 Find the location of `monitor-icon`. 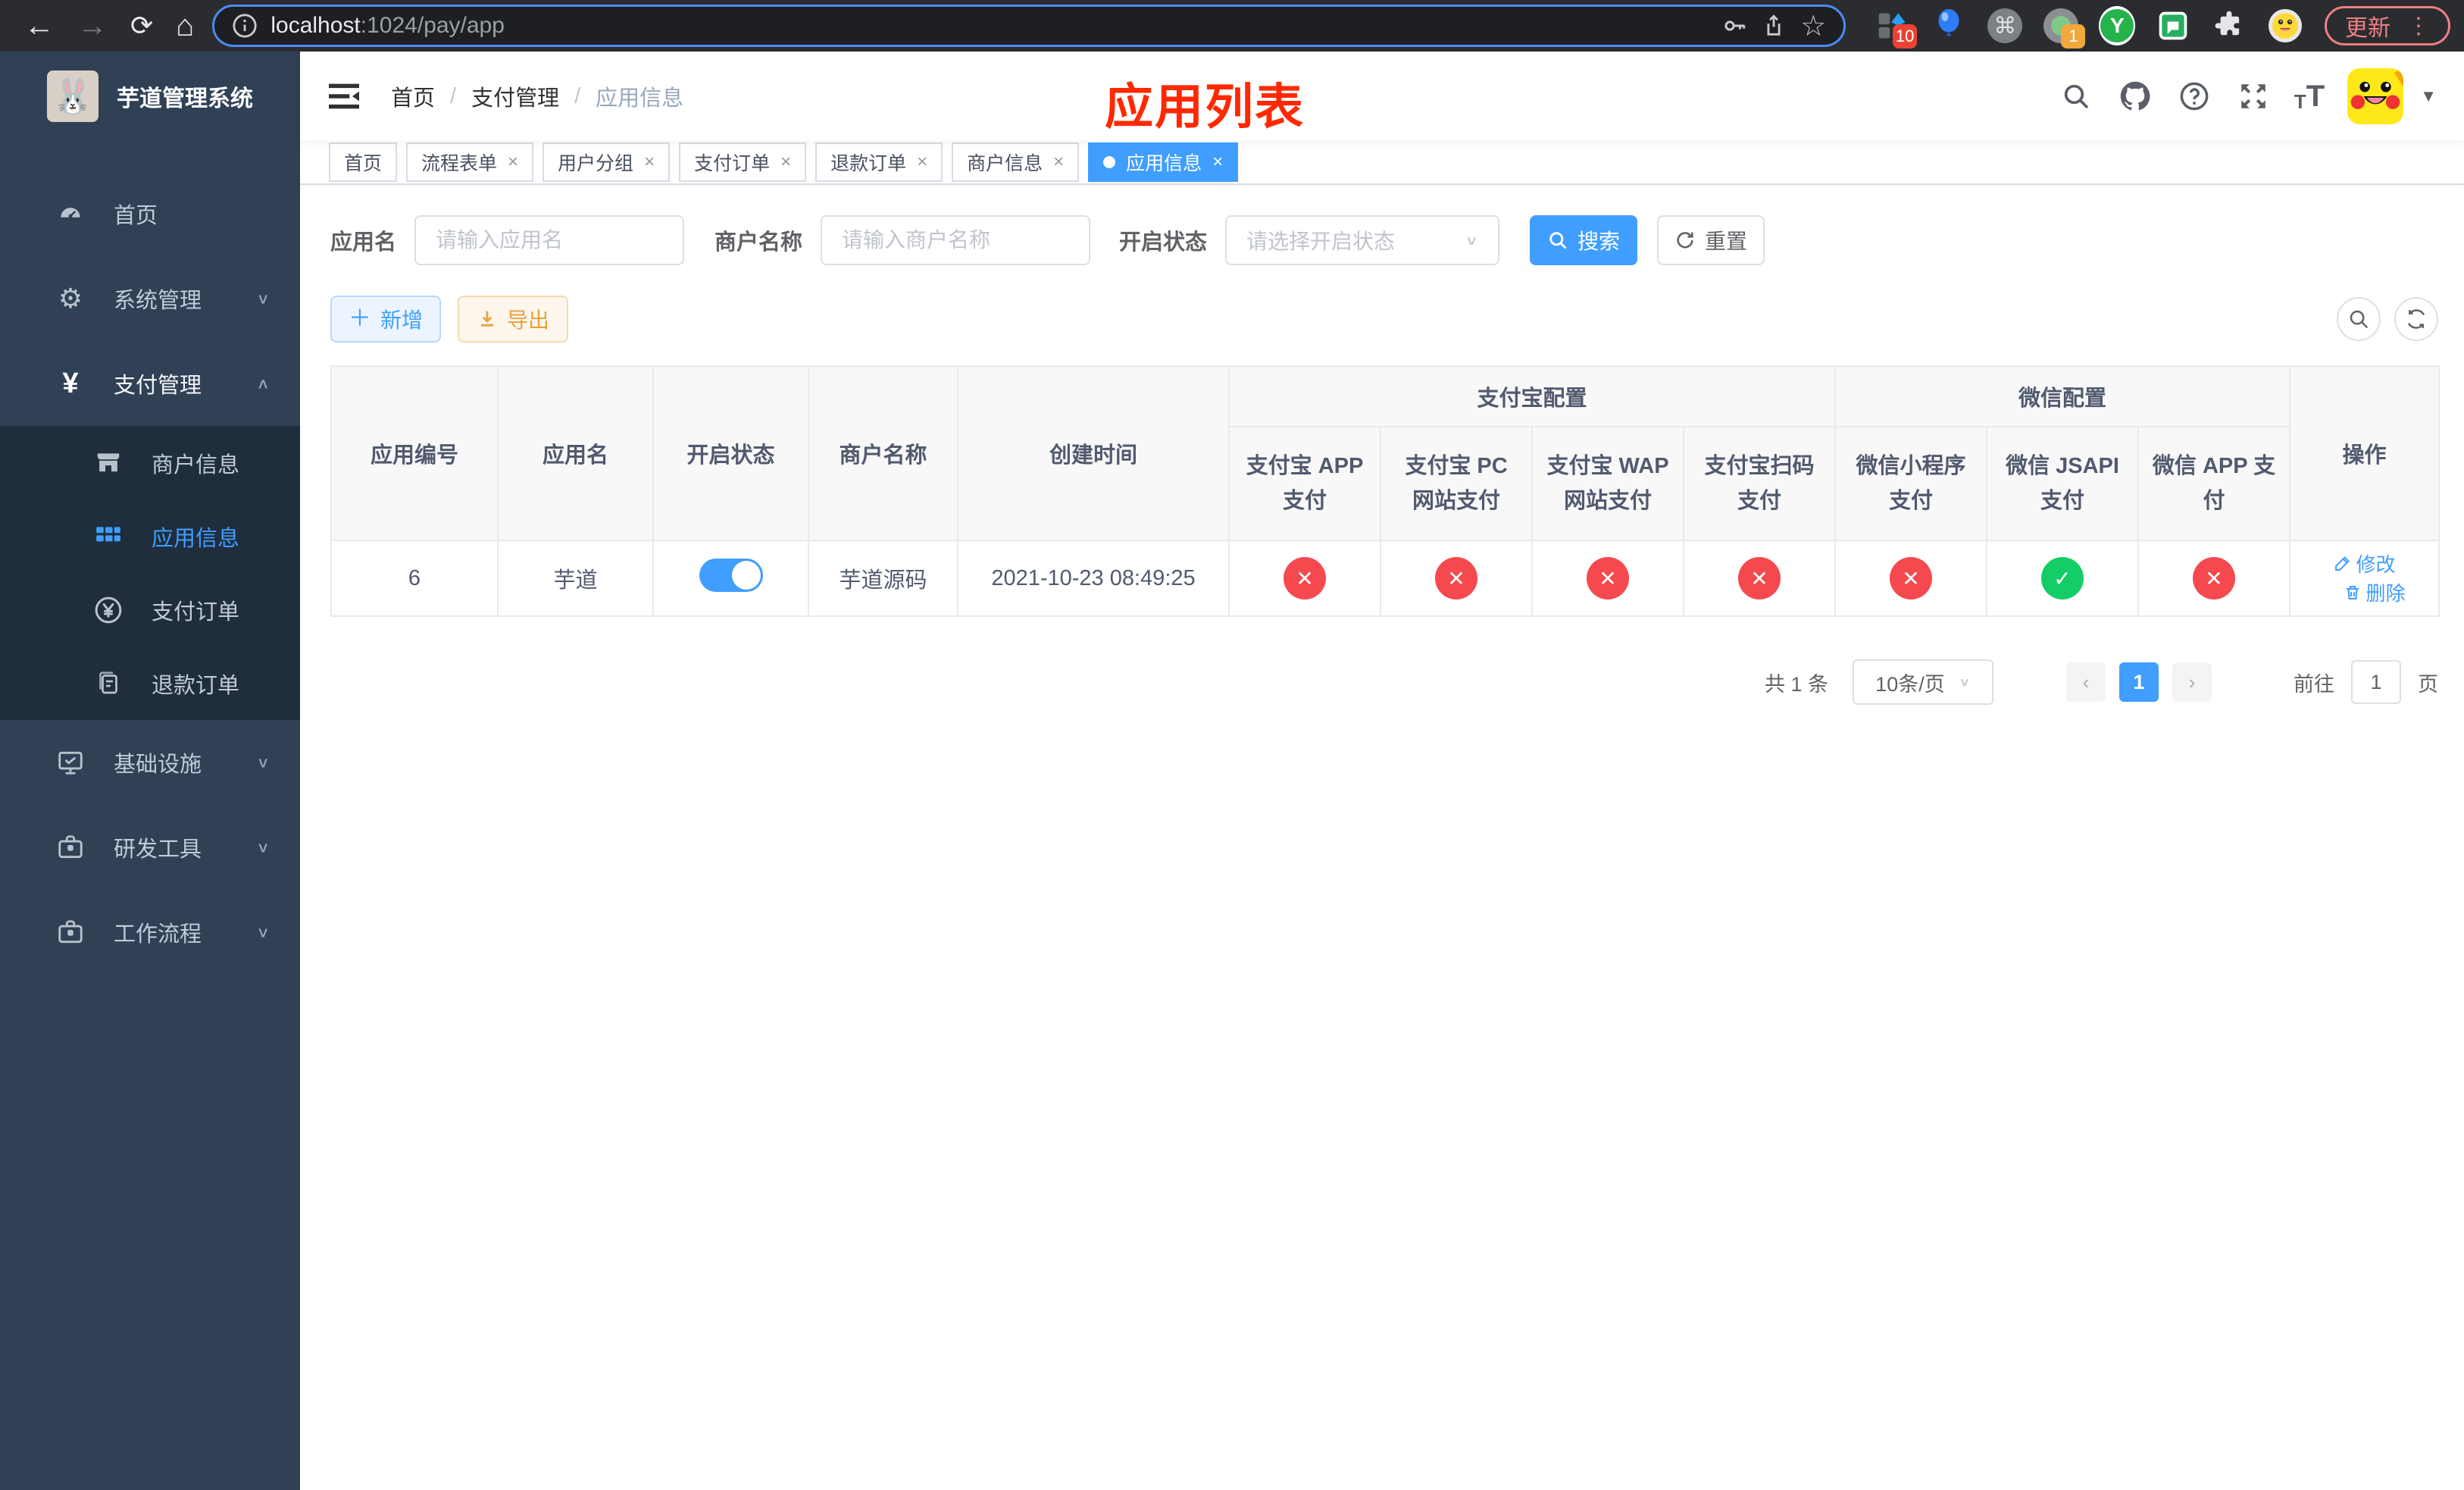

monitor-icon is located at coordinates (70, 762).